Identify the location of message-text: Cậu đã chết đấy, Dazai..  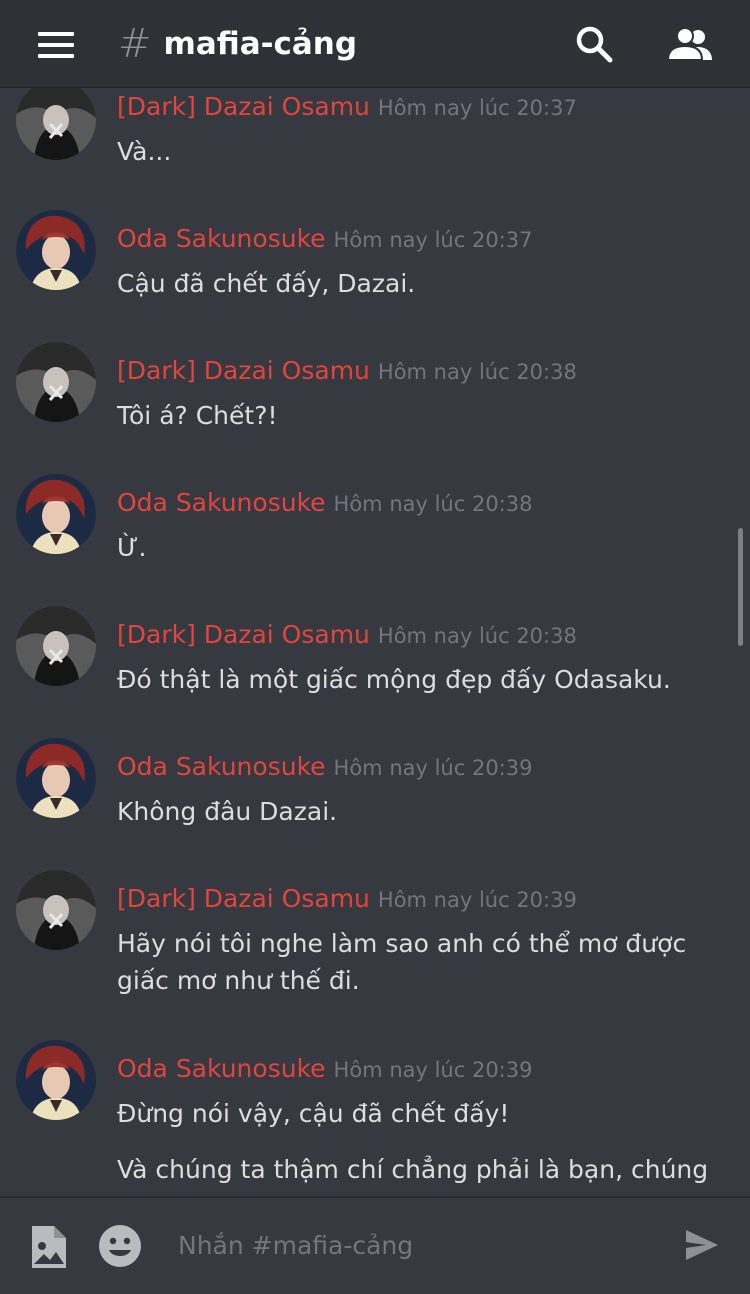
(266, 283).